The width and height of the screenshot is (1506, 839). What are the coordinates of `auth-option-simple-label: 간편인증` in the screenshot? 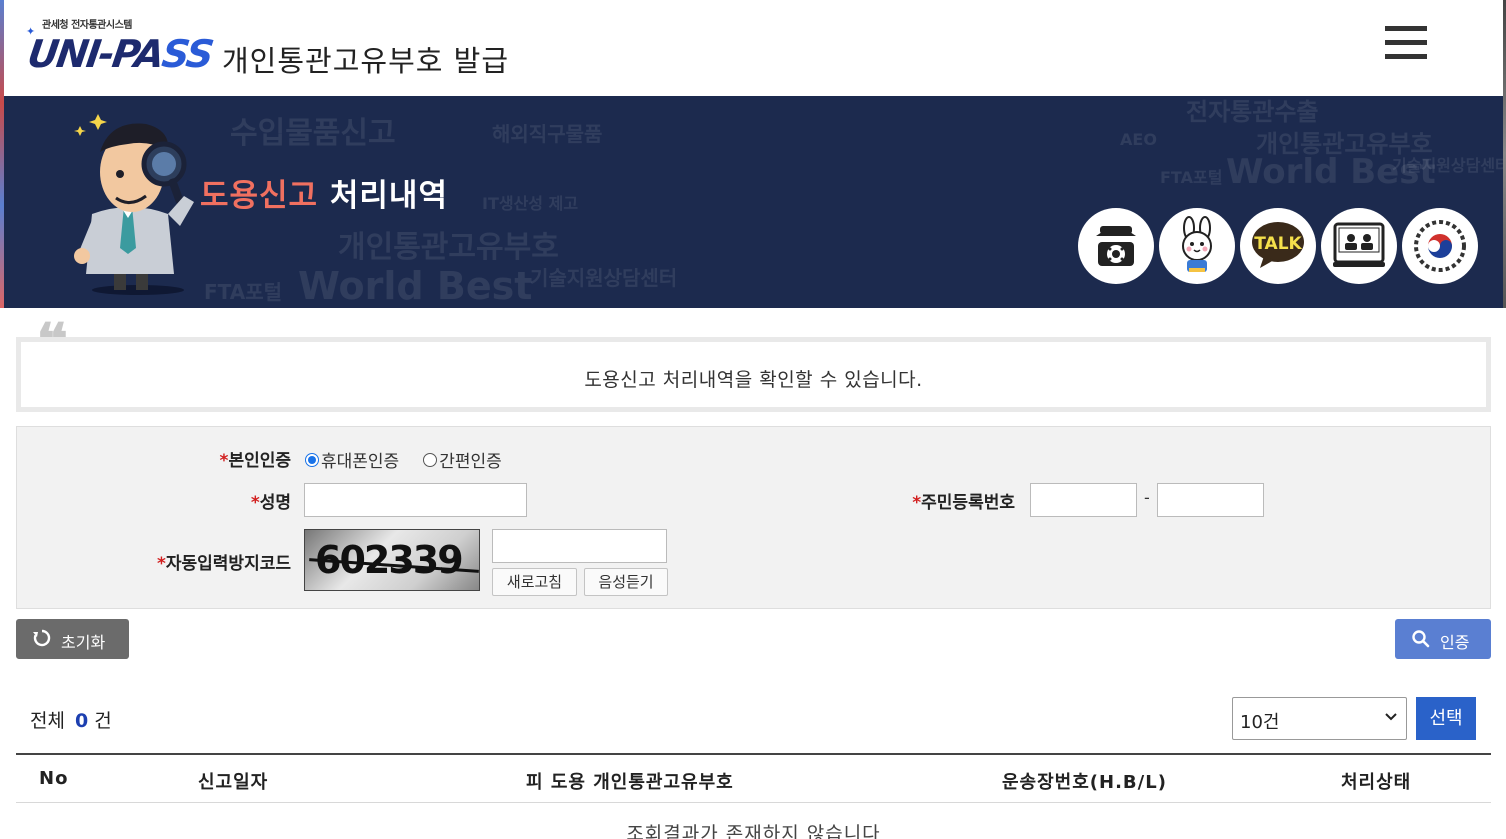 It's located at (470, 462).